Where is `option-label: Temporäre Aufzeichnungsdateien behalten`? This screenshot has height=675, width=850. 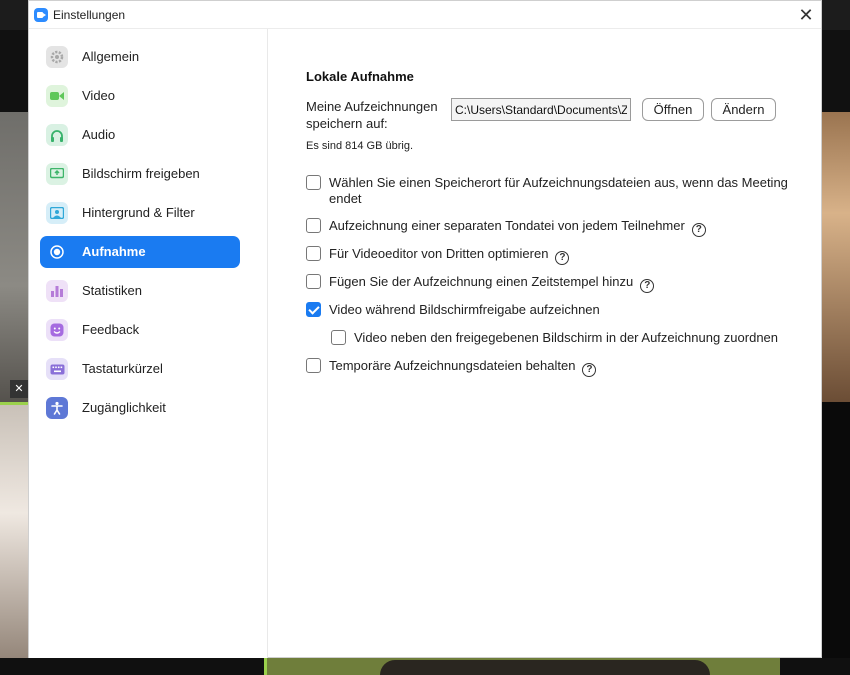
option-label: Temporäre Aufzeichnungsdateien behalten is located at coordinates (452, 365).